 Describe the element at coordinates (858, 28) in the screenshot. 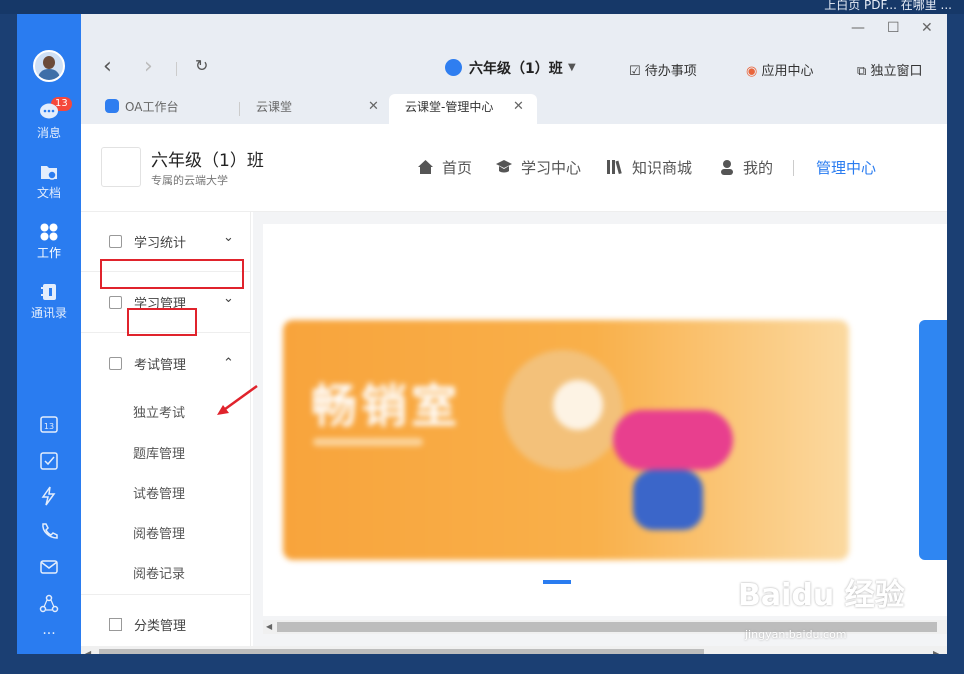

I see `minimize-button: —` at that location.